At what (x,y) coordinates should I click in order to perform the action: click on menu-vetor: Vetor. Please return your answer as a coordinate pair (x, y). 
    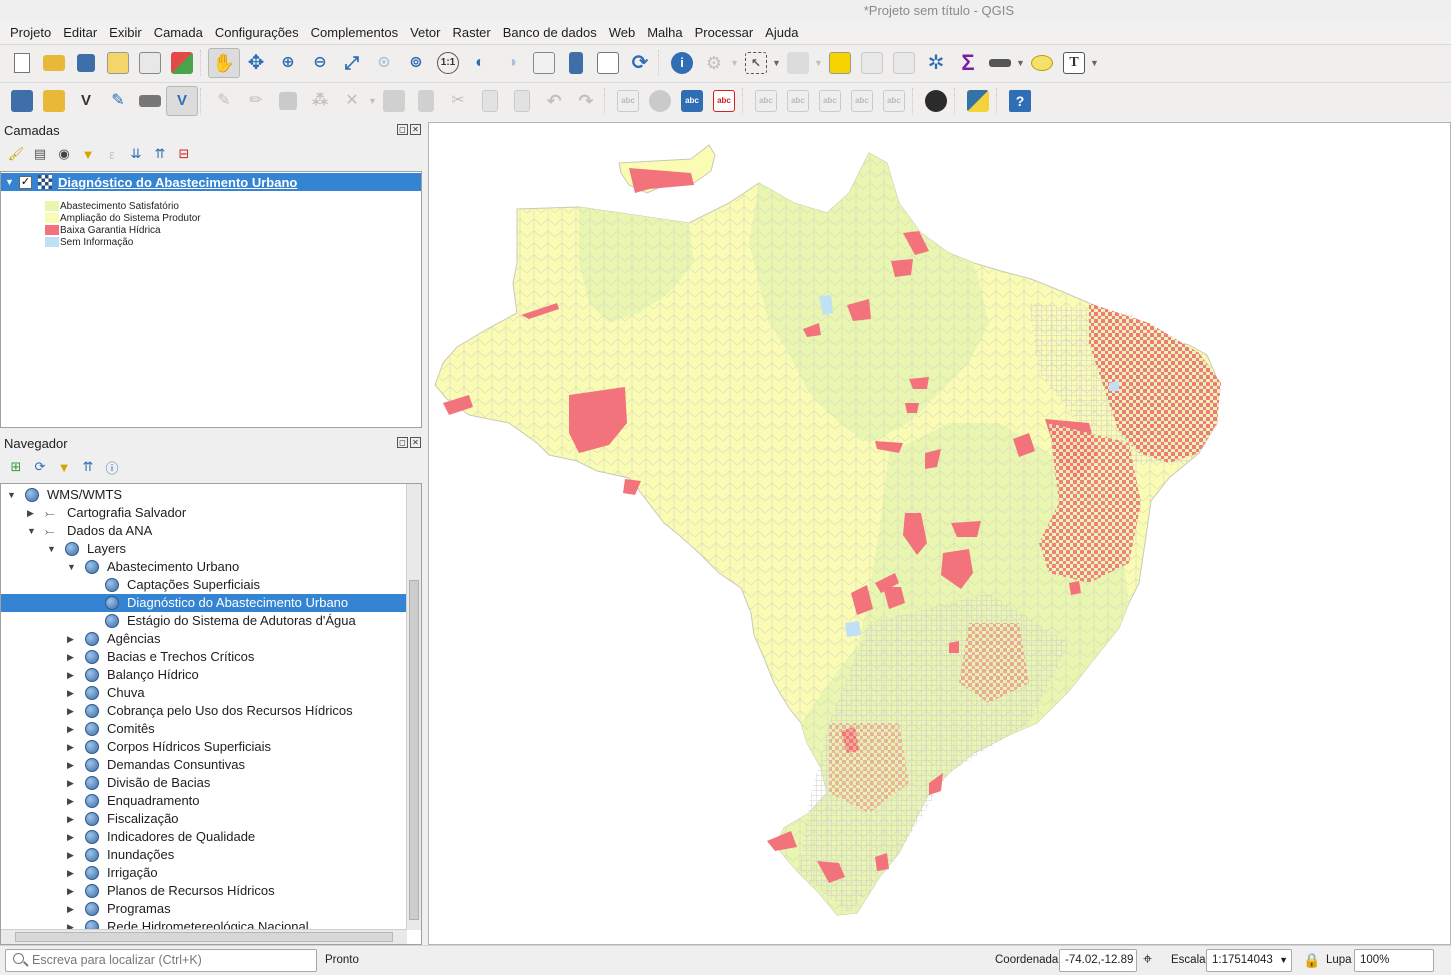
    Looking at the image, I should click on (425, 32).